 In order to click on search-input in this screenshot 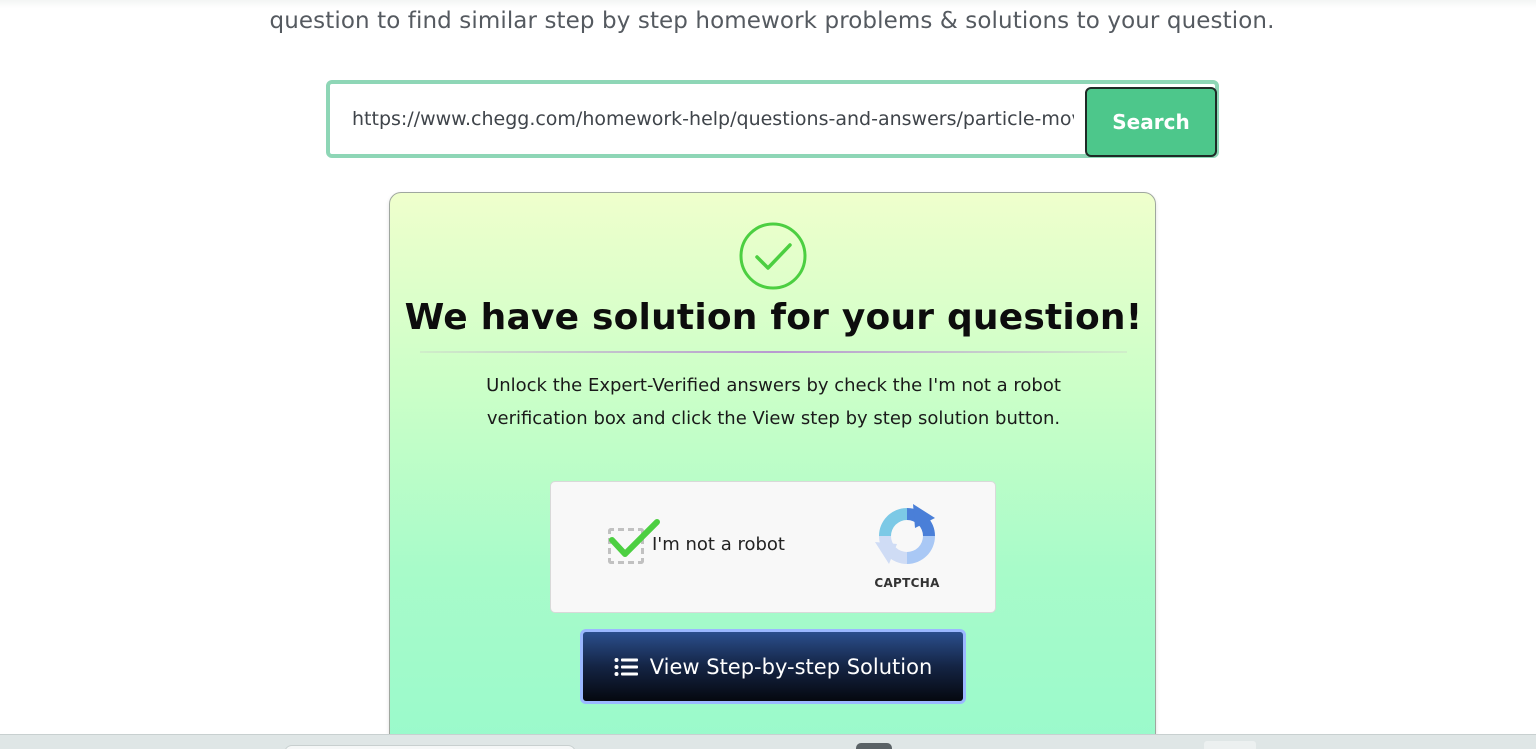, I will do `click(713, 119)`.